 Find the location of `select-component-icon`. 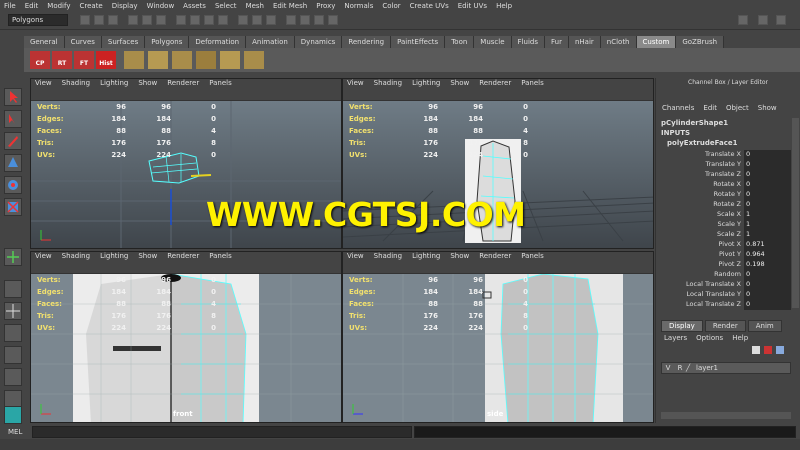

select-component-icon is located at coordinates (161, 20).